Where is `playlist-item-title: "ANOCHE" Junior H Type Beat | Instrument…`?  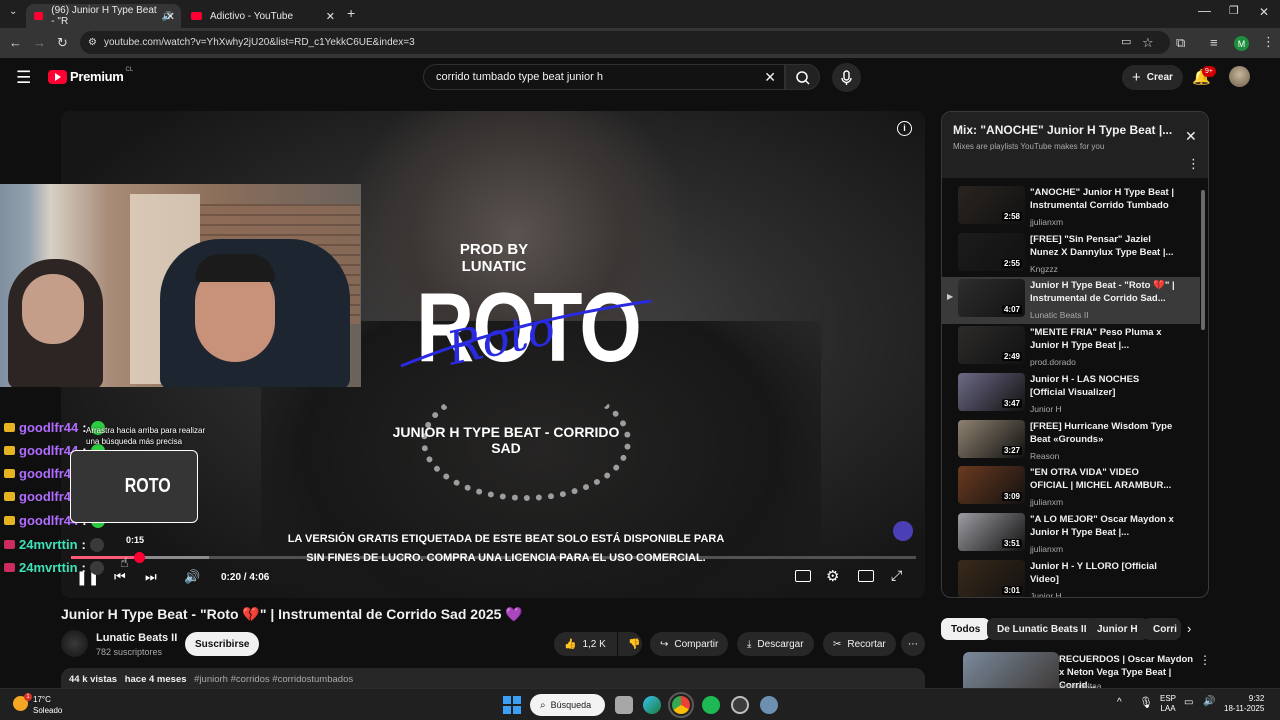 playlist-item-title: "ANOCHE" Junior H Type Beat | Instrument… is located at coordinates (1102, 199).